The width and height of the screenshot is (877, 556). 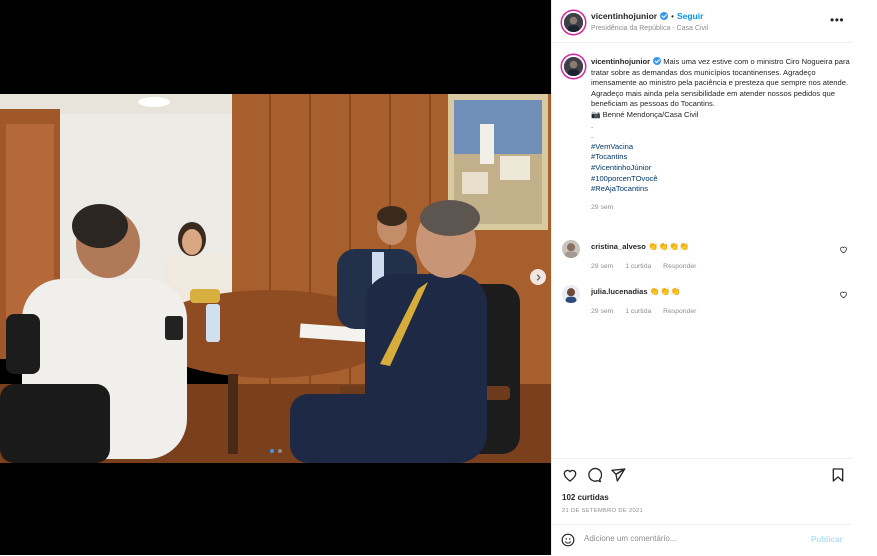 What do you see at coordinates (645, 114) in the screenshot?
I see `photo-credit: 📷 Benné Mendonça/Casa Civil` at bounding box center [645, 114].